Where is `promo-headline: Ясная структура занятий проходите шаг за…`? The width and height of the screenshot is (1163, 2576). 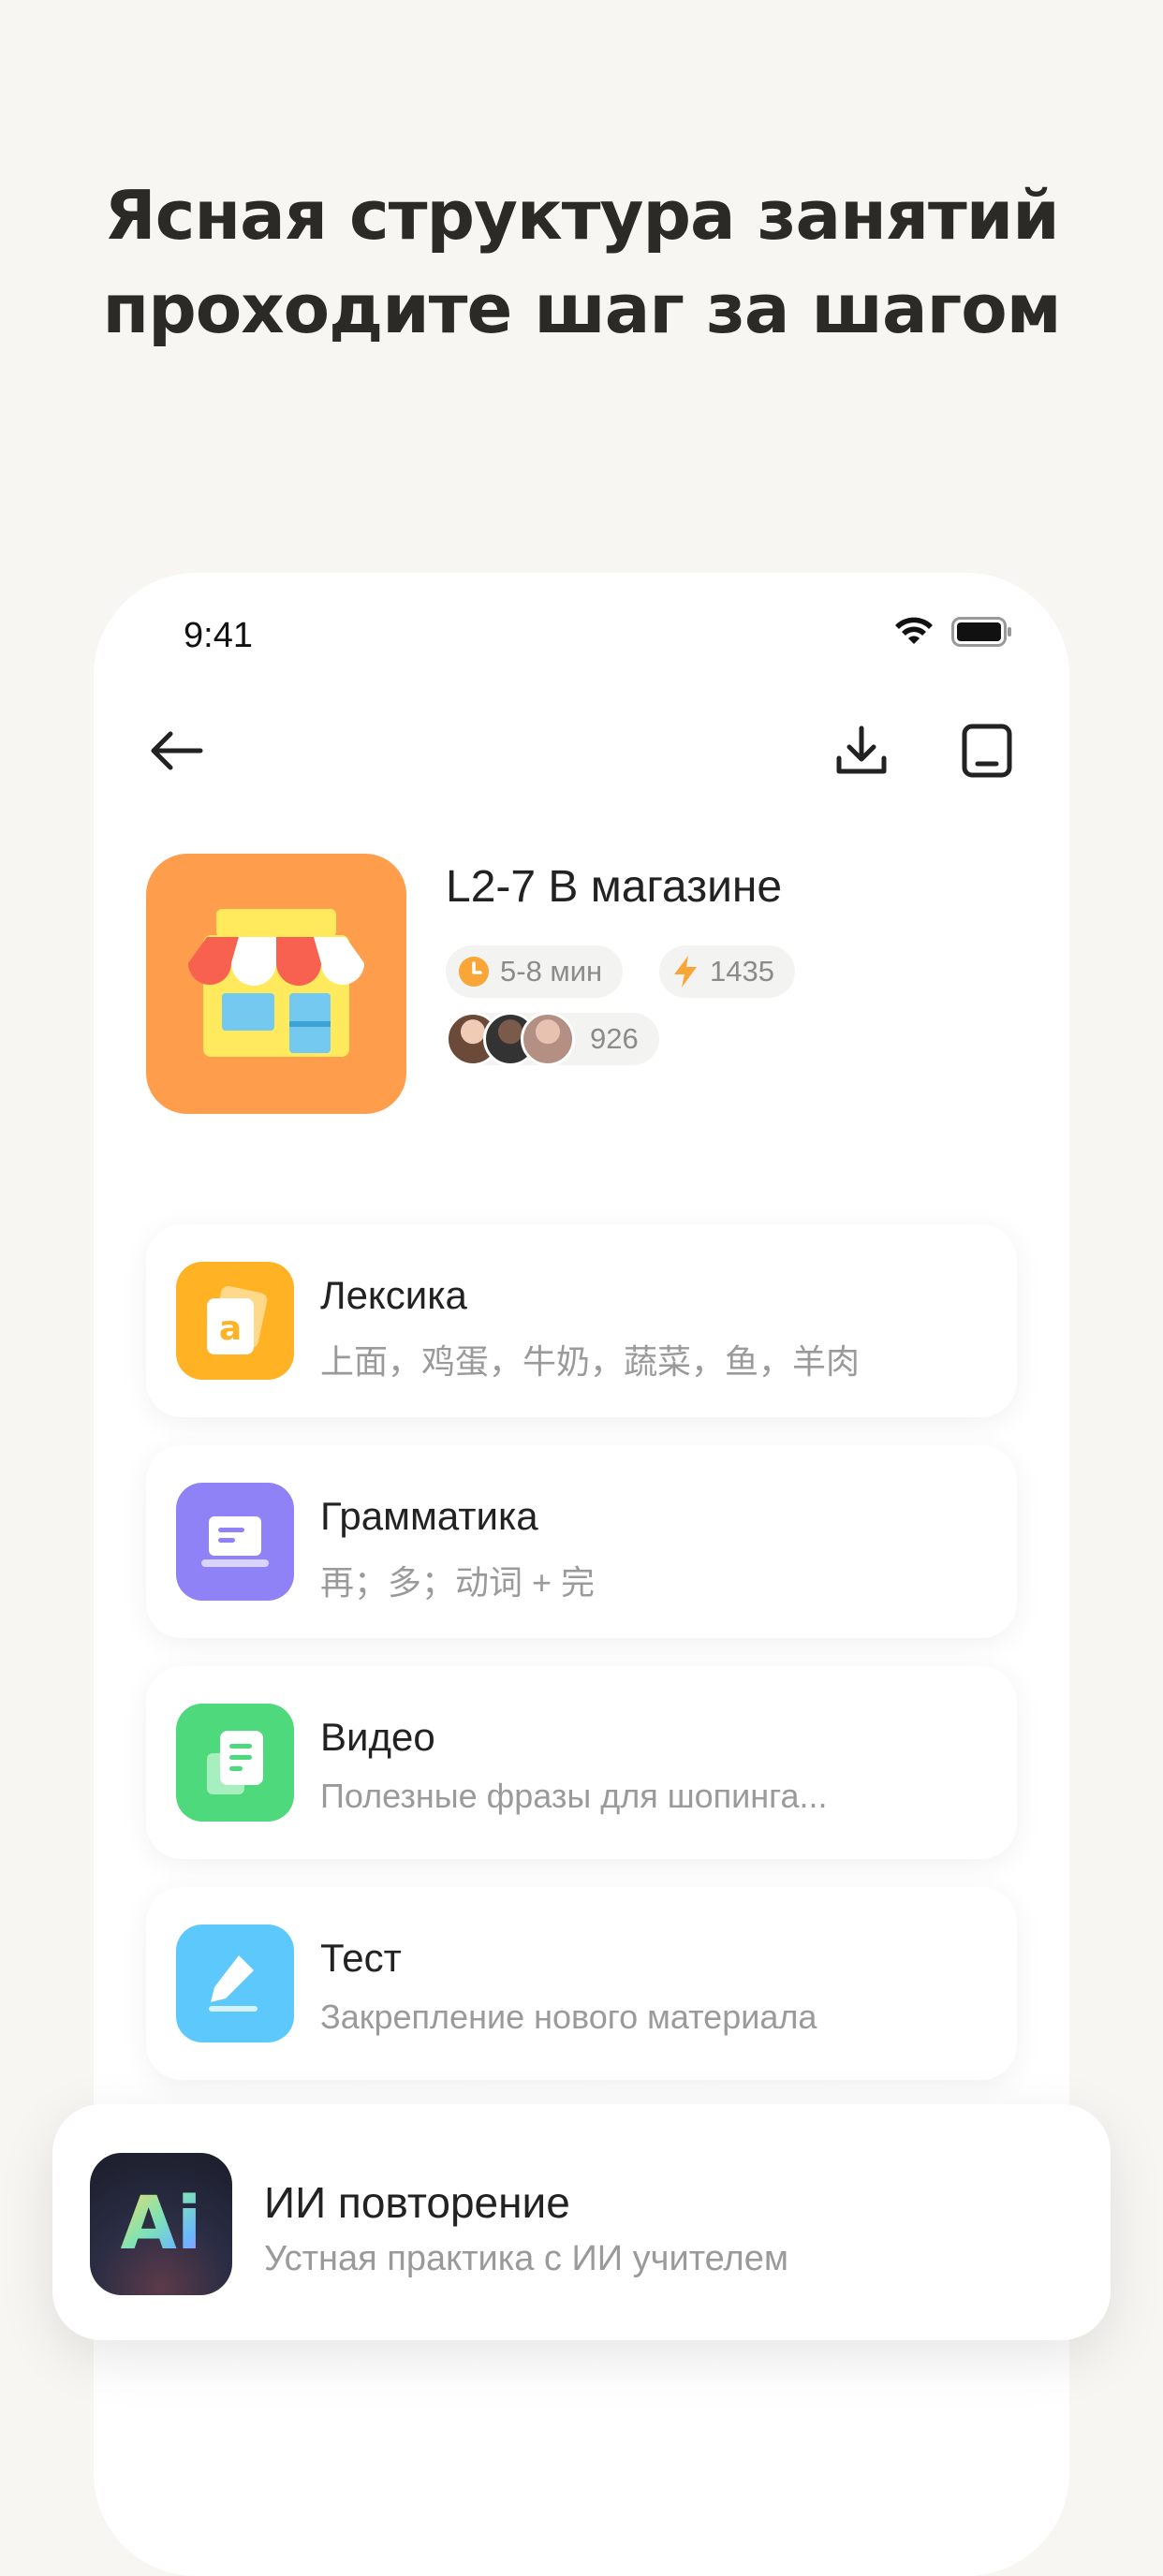
promo-headline: Ясная структура занятий проходите шаг за… is located at coordinates (581, 262).